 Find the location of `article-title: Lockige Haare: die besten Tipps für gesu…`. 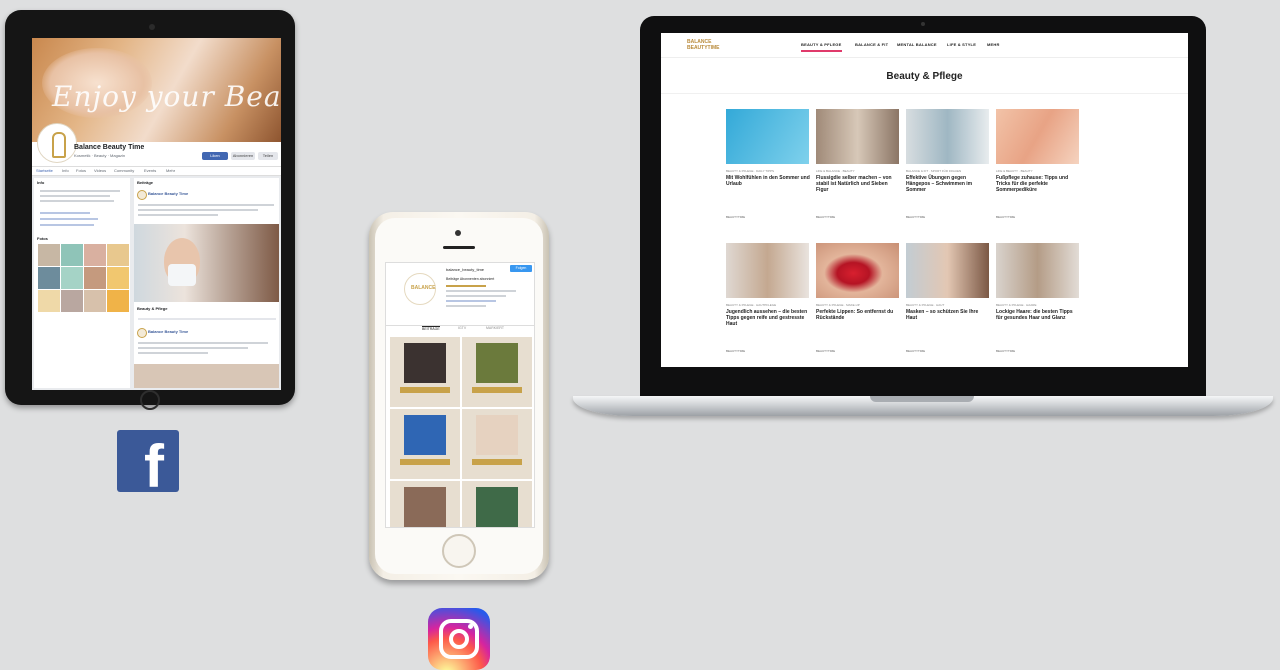

article-title: Lockige Haare: die besten Tipps für gesu… is located at coordinates (1038, 315).